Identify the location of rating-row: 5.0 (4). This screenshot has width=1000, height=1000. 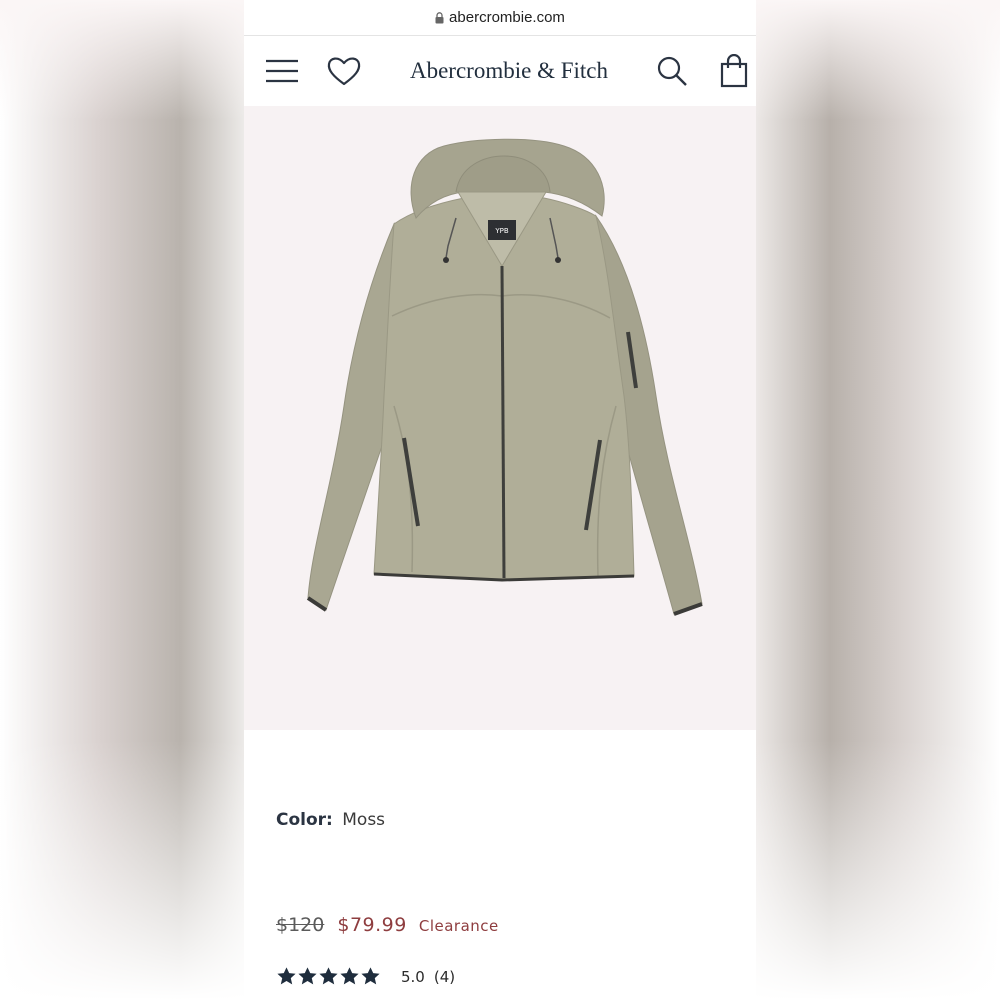
(365, 976).